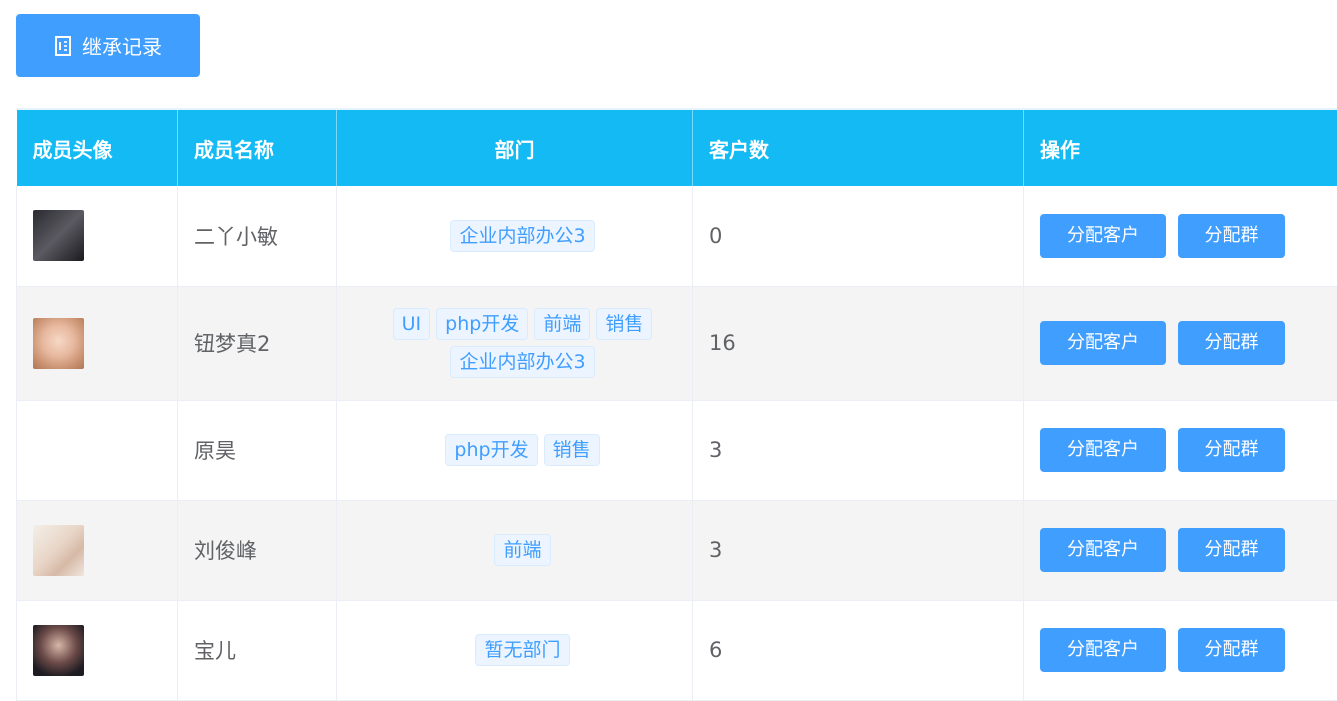 The width and height of the screenshot is (1337, 701). I want to click on inherit-record-label: 继承记录, so click(122, 45).